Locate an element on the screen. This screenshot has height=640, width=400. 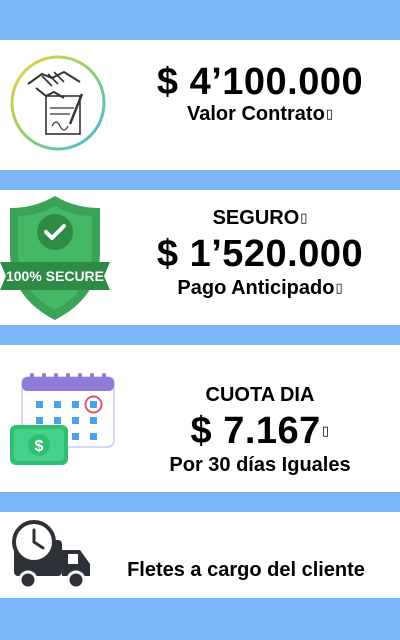
daily-fee-label: Por 30 días Iguales is located at coordinates (260, 465).